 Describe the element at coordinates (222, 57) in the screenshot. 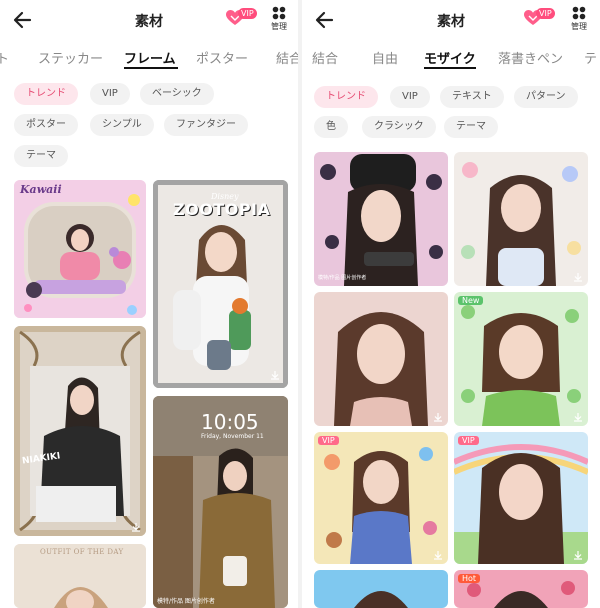

I see `tab-posters: ポスター` at that location.